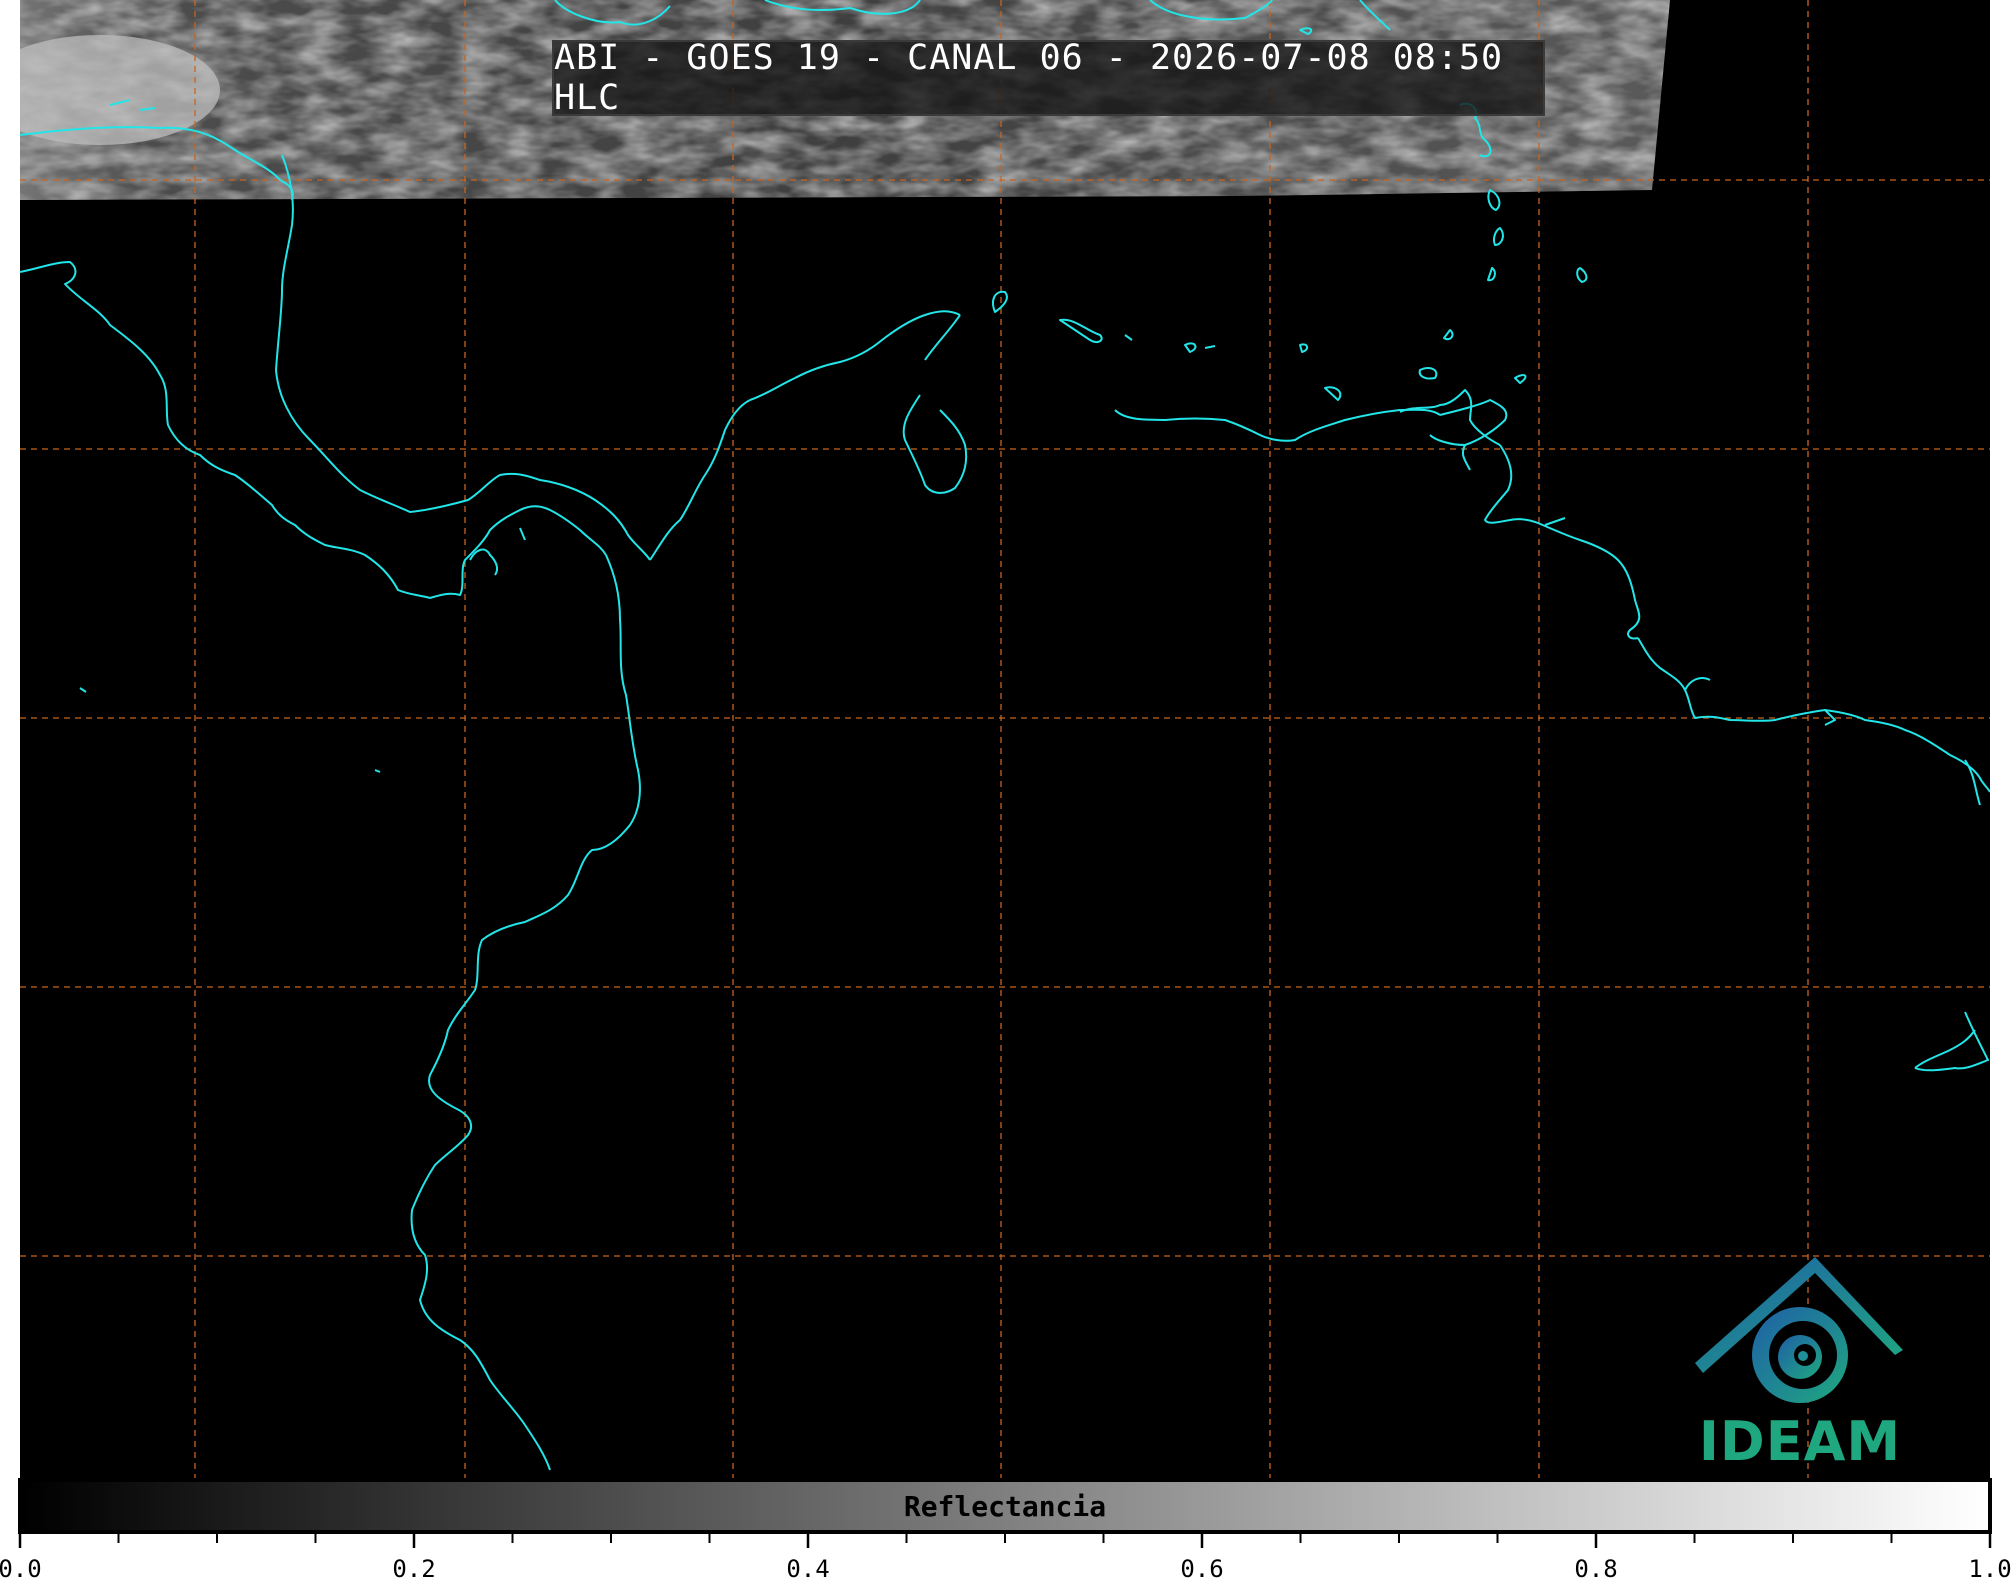 The height and width of the screenshot is (1583, 2011). I want to click on colorbar-ticks, so click(1005, 1541).